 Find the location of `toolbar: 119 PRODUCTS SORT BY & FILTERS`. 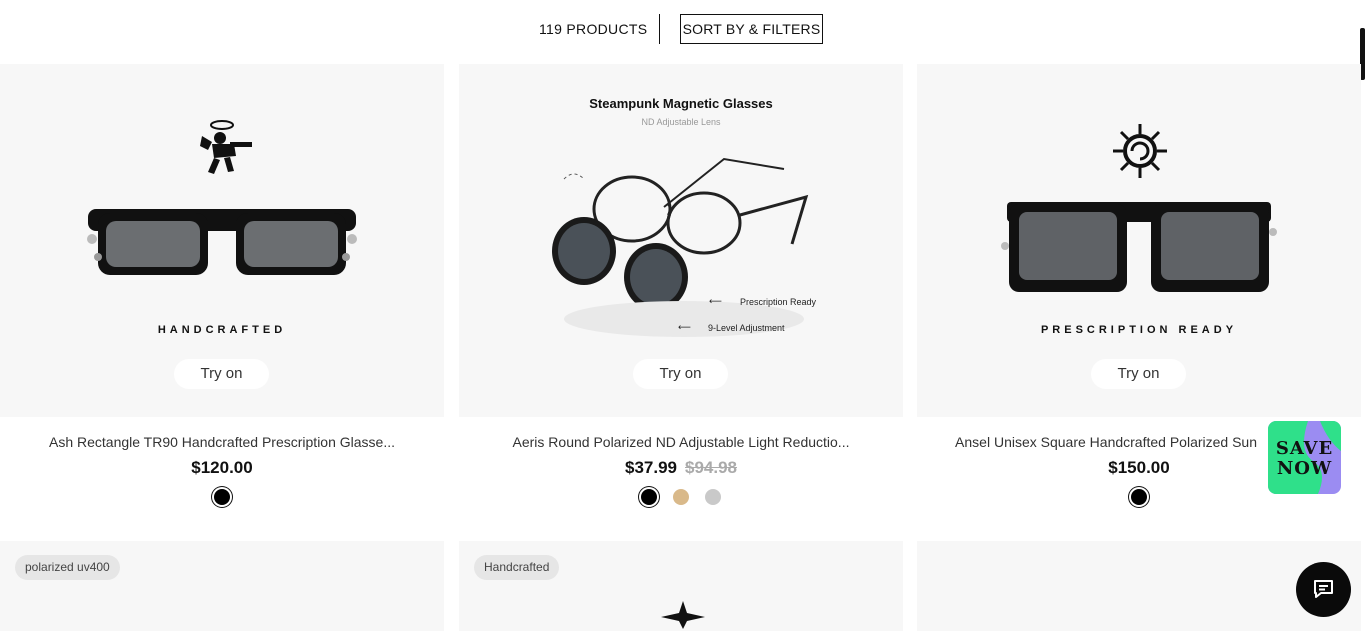

toolbar: 119 PRODUCTS SORT BY & FILTERS is located at coordinates (682, 32).